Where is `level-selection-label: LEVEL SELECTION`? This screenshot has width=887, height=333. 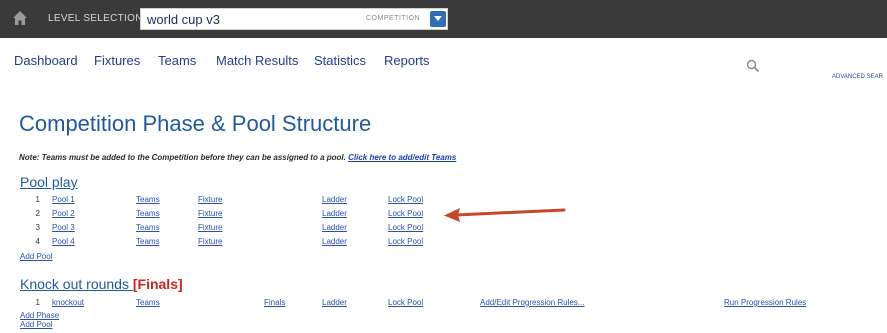 level-selection-label: LEVEL SELECTION is located at coordinates (95, 18).